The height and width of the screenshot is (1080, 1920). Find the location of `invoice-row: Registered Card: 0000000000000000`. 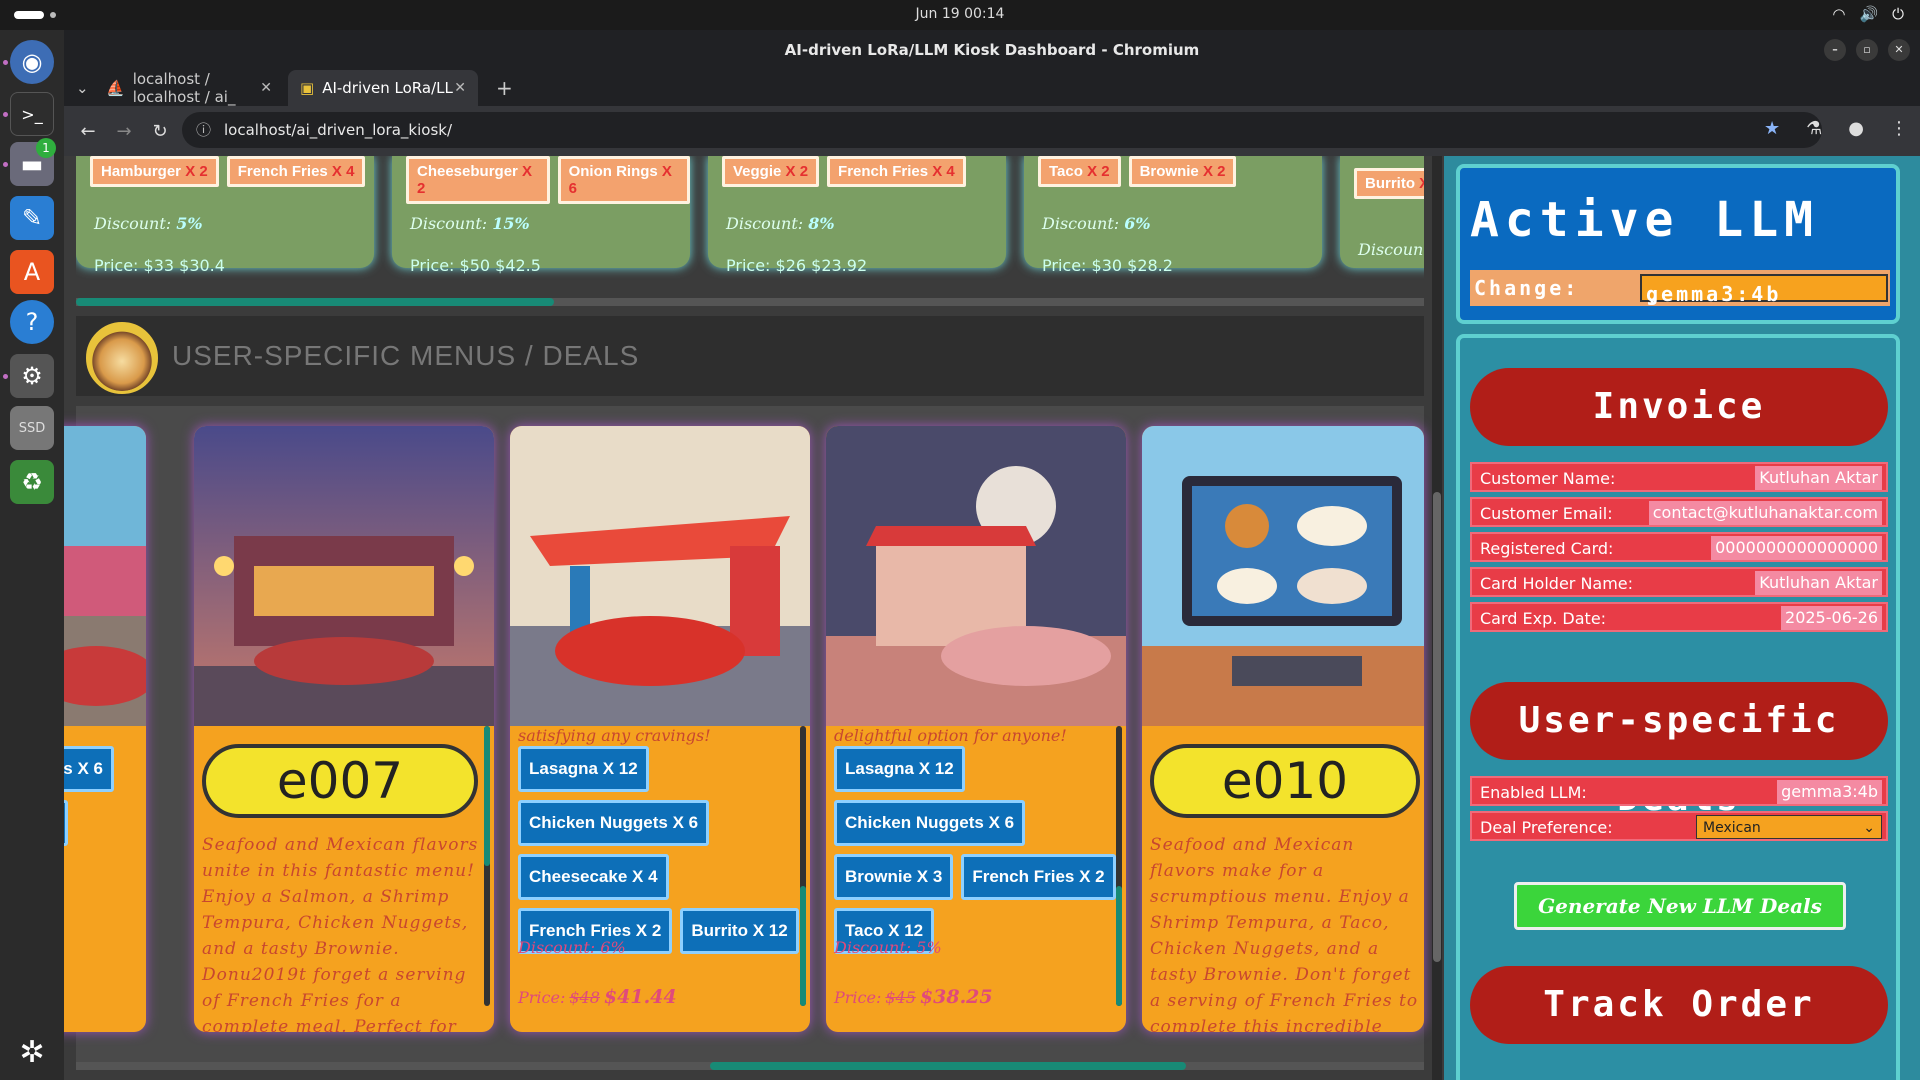

invoice-row: Registered Card: 0000000000000000 is located at coordinates (1679, 547).